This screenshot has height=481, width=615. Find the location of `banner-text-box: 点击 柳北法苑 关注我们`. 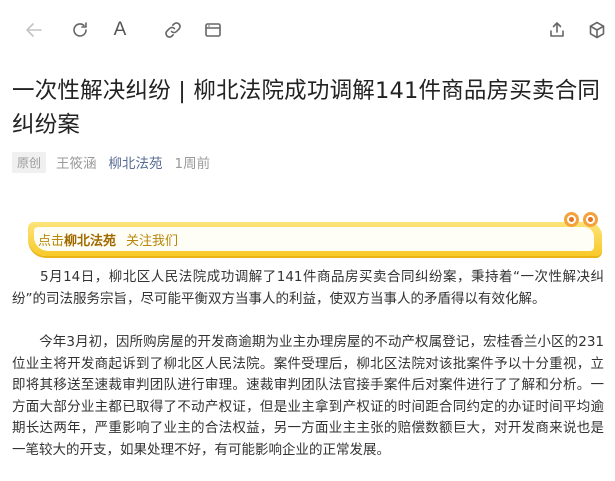

banner-text-box: 点击 柳北法苑 关注我们 is located at coordinates (314, 239).